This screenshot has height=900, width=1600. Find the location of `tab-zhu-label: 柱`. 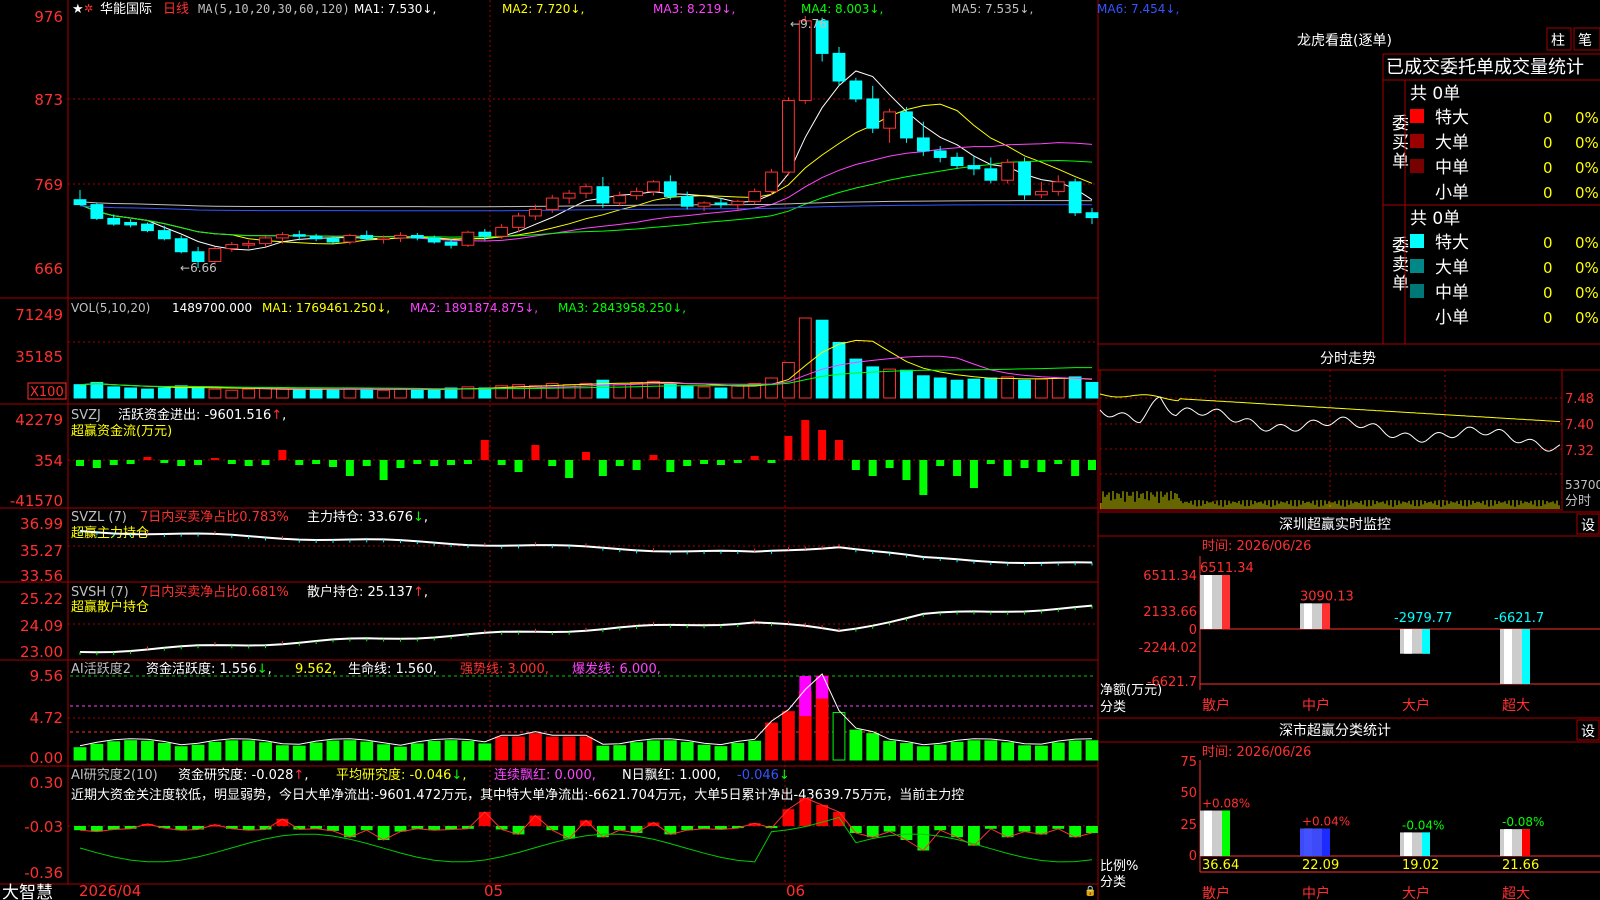

tab-zhu-label: 柱 is located at coordinates (1558, 41).